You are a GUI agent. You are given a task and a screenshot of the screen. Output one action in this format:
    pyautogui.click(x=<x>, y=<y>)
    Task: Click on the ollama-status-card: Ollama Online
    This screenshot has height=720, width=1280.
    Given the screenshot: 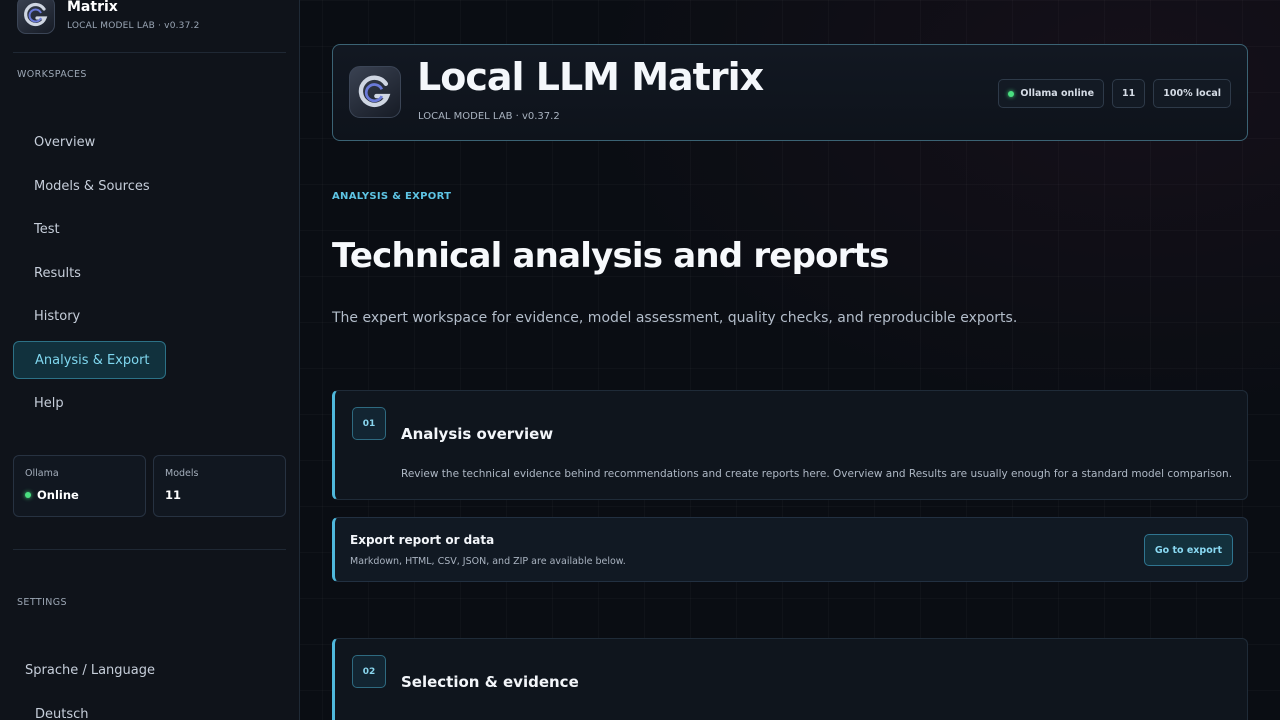 What is the action you would take?
    pyautogui.click(x=79, y=486)
    